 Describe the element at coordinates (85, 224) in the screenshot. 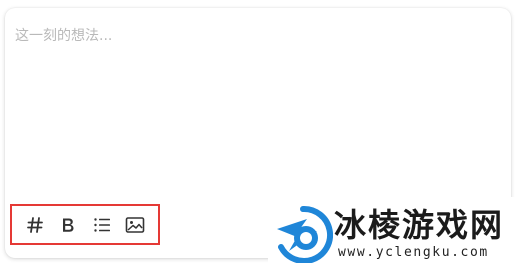

I see `formatting-toolbar` at that location.